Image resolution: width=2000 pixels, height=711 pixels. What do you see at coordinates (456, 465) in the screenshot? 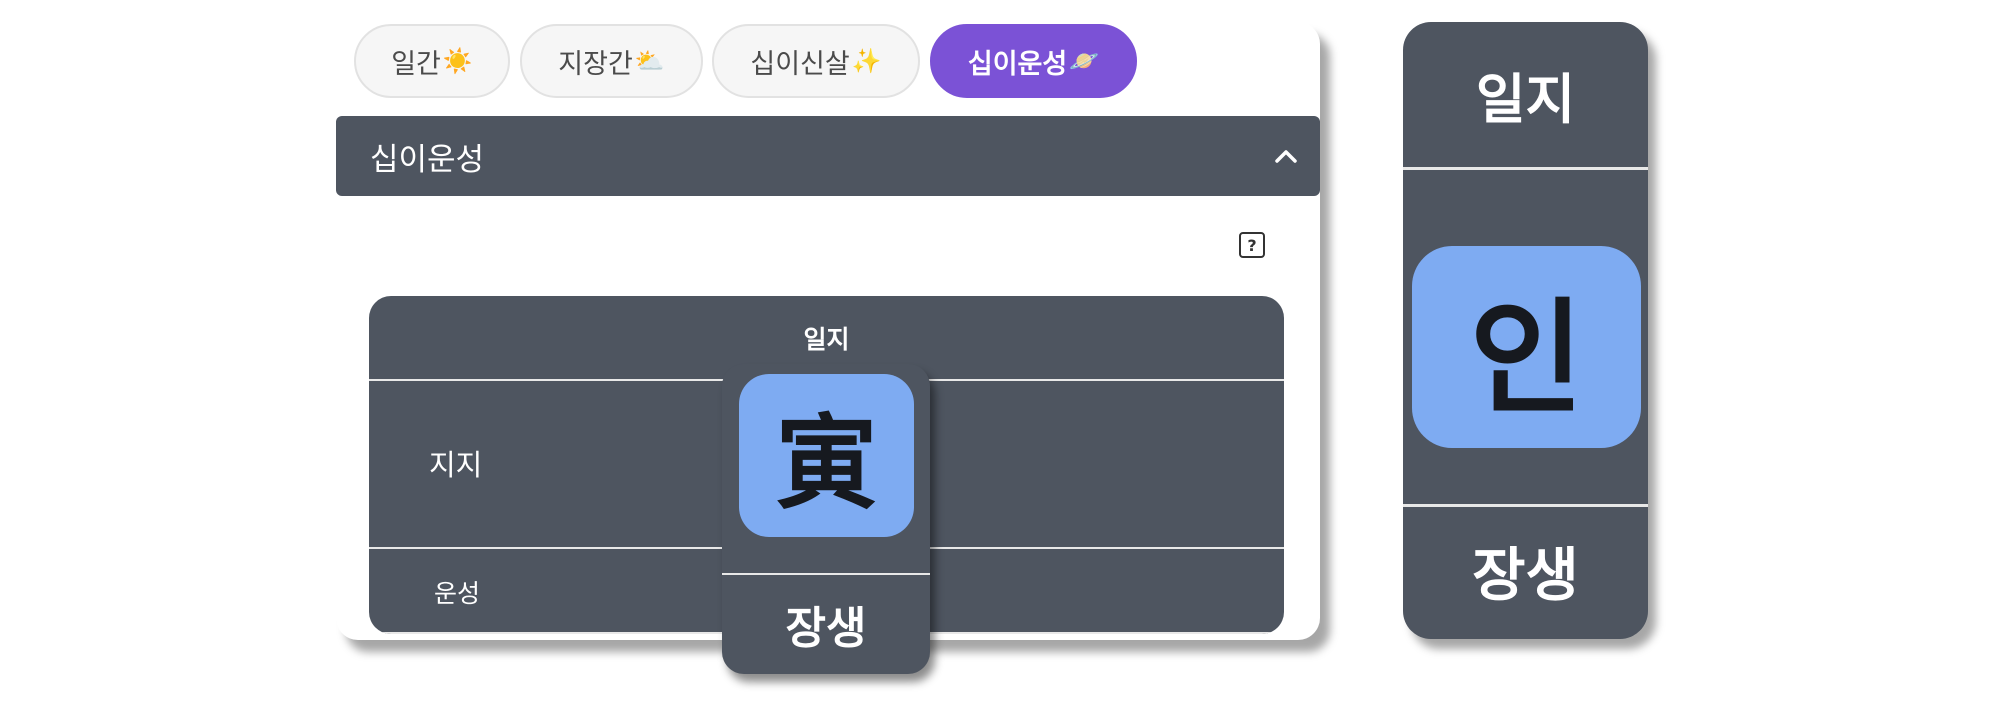
I see `row-label-jiji: 지지` at bounding box center [456, 465].